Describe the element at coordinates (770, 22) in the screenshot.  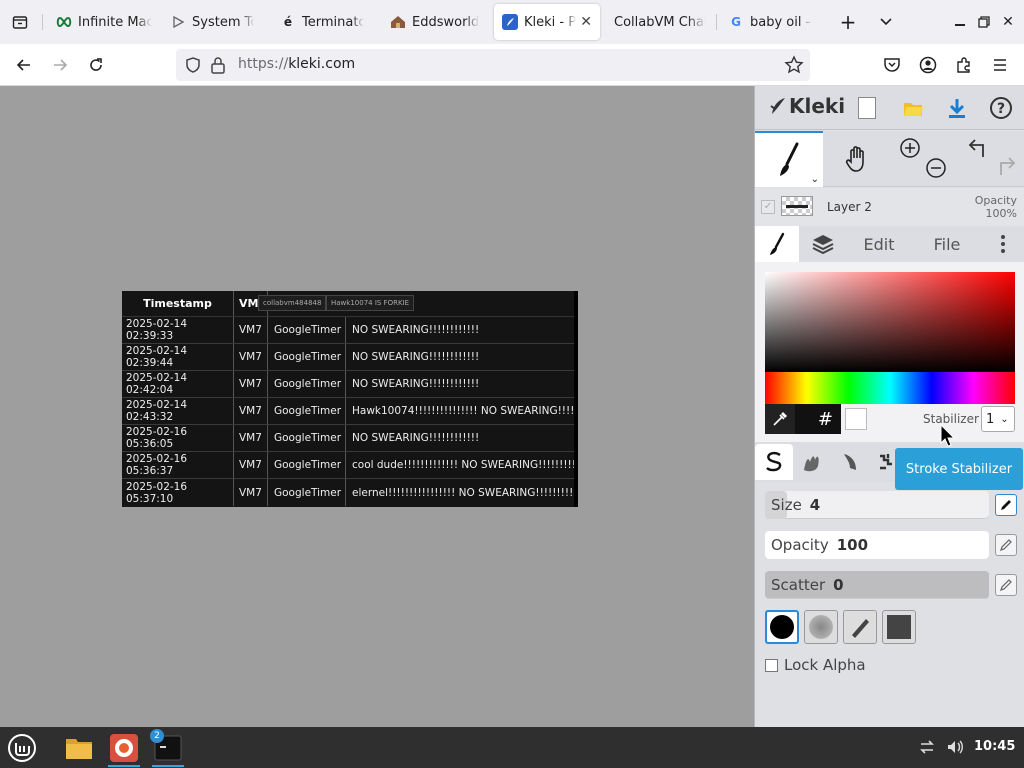
I see `tab-baby-oil: G baby oil - G` at that location.